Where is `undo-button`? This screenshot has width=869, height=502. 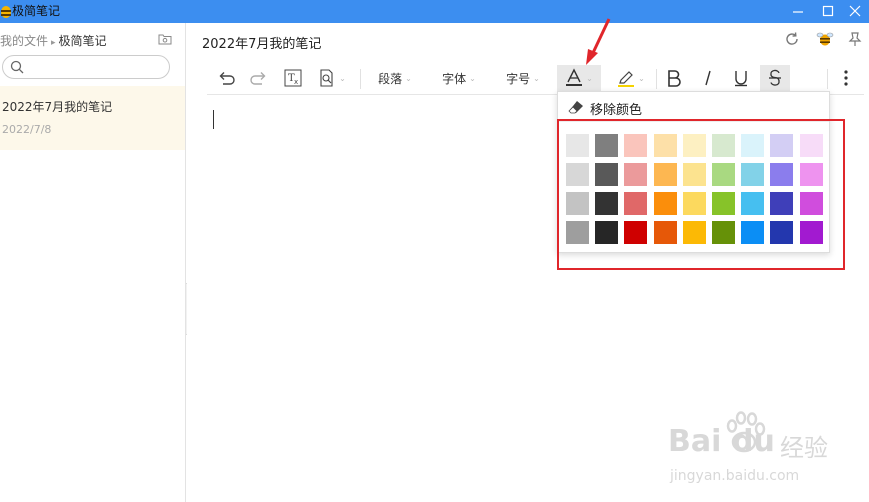 undo-button is located at coordinates (226, 78).